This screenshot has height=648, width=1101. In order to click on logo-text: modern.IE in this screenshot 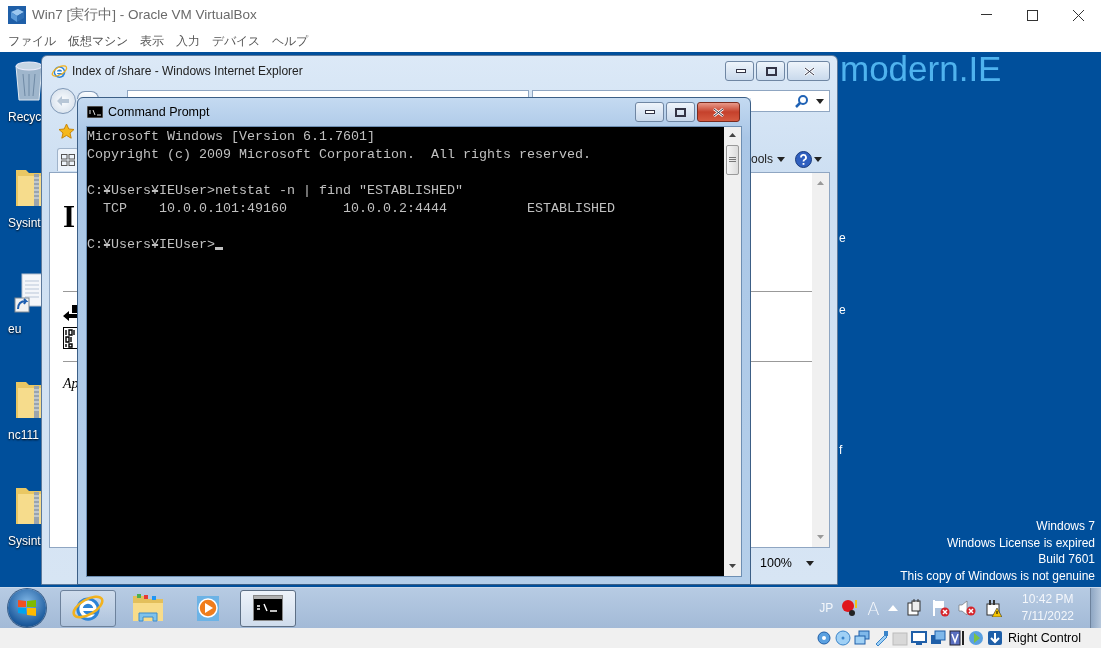, I will do `click(921, 70)`.